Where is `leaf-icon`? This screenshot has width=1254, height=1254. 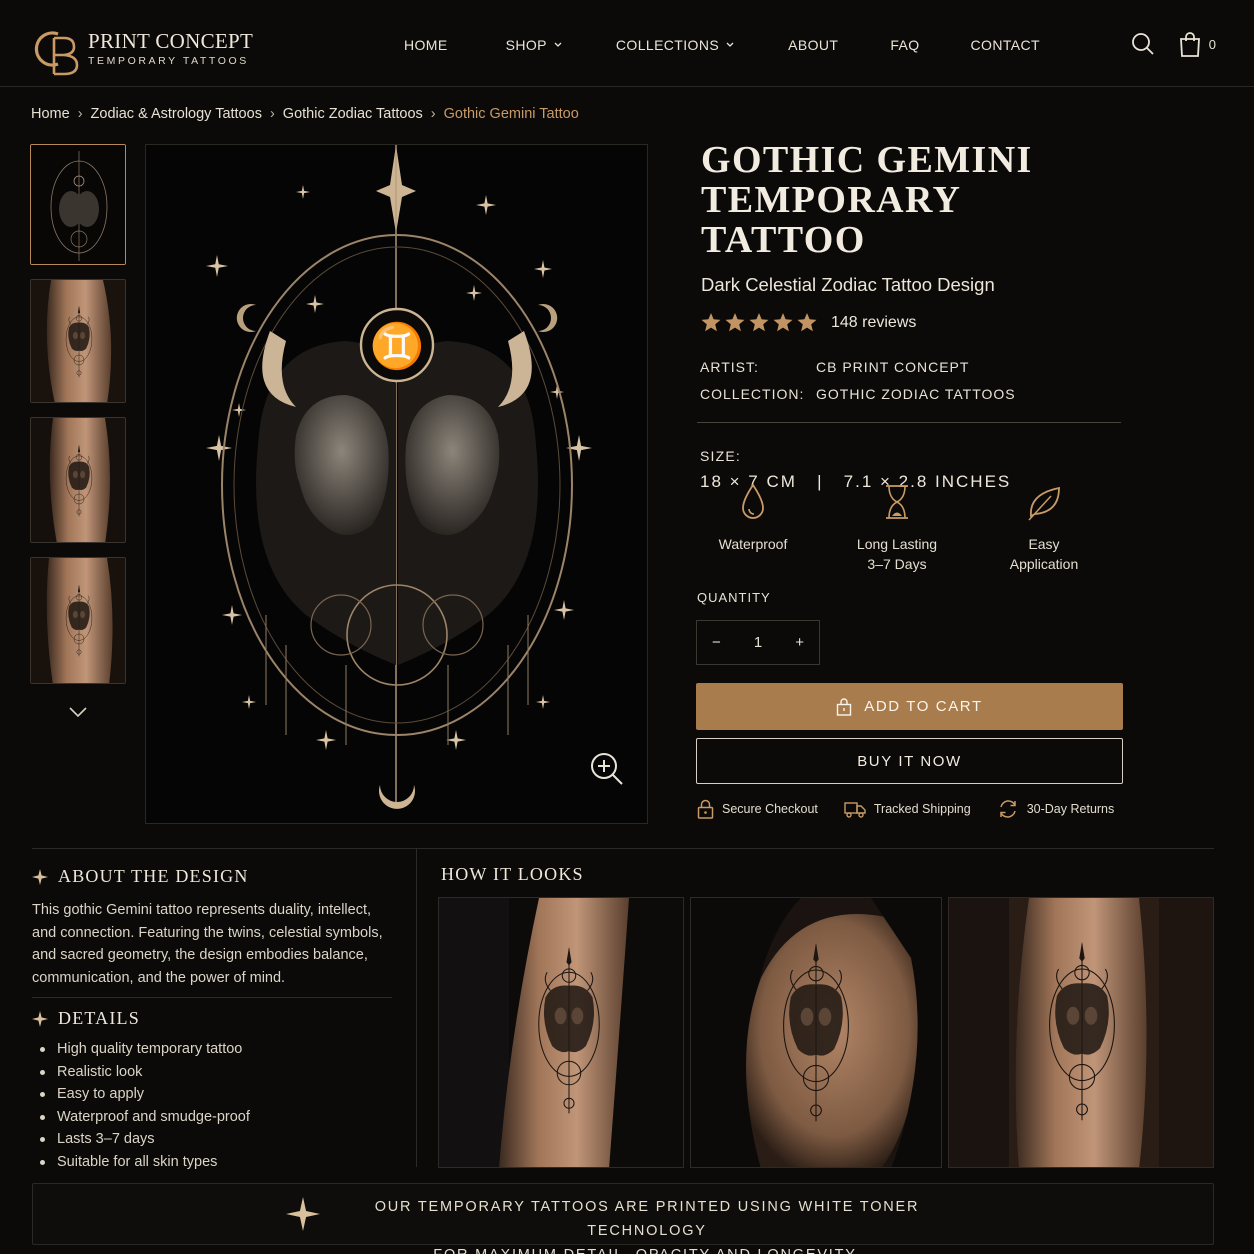 leaf-icon is located at coordinates (1044, 503).